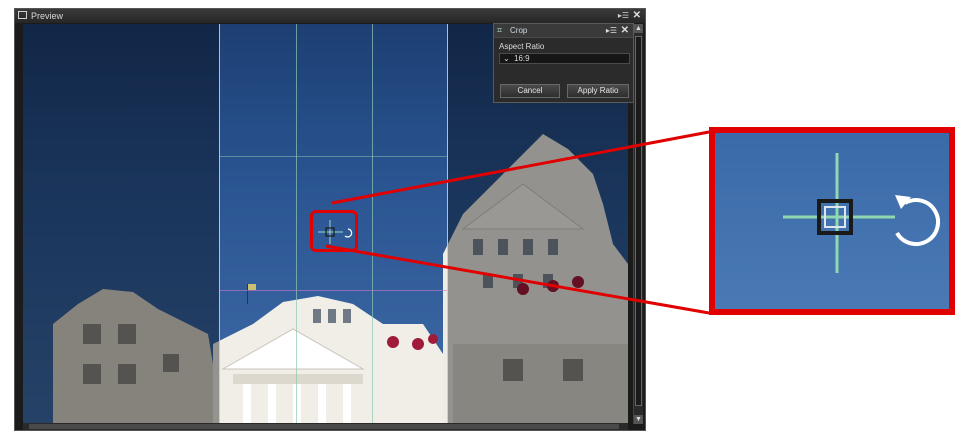 This screenshot has width=955, height=431. I want to click on horizontal-scrollbar, so click(325, 426).